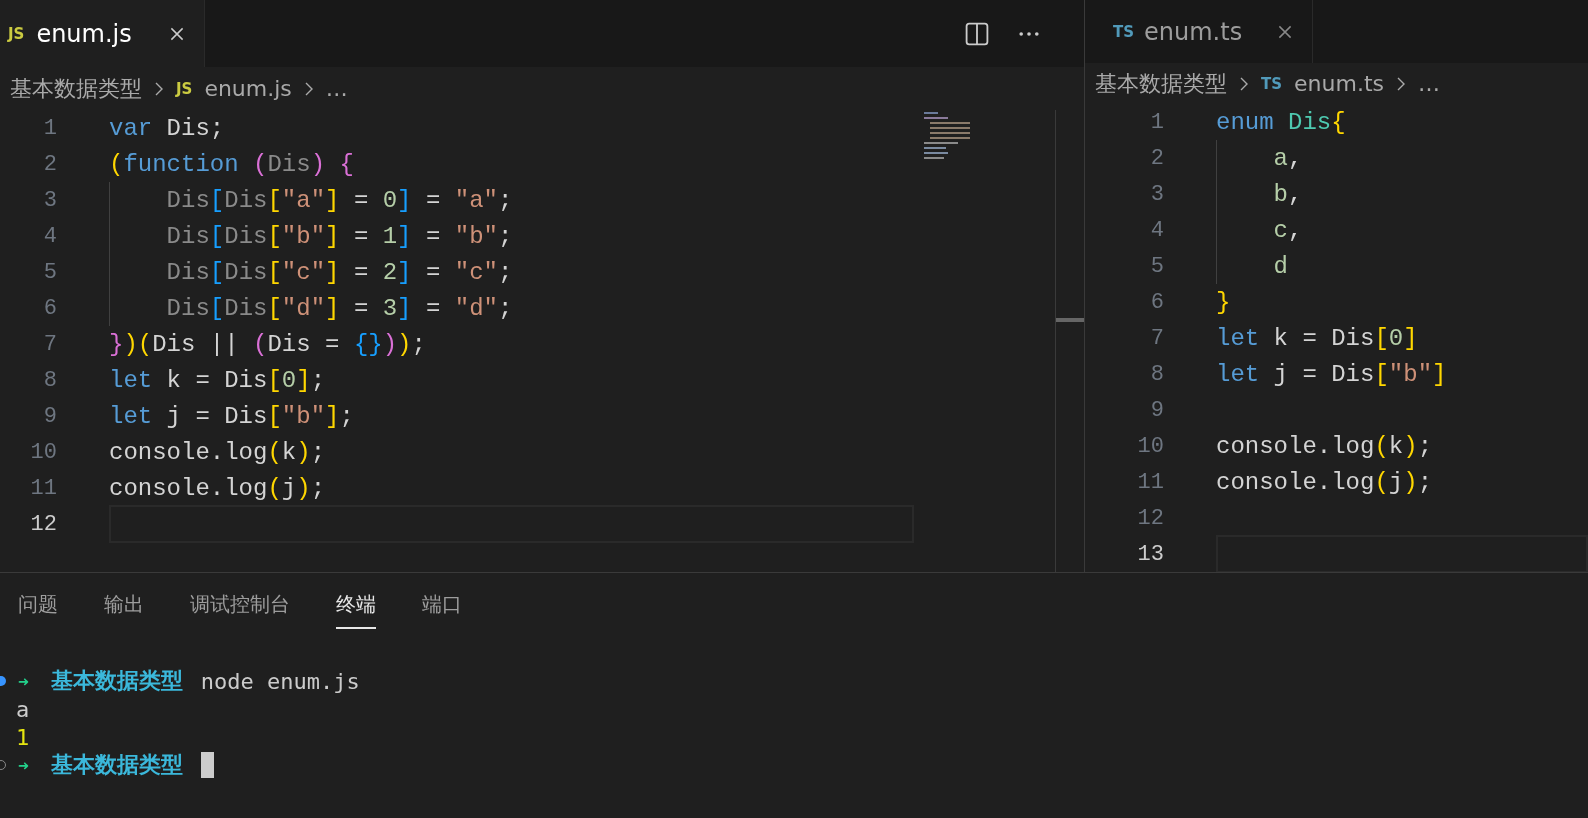 The image size is (1588, 818). I want to click on terminal-output: a, so click(23, 709).